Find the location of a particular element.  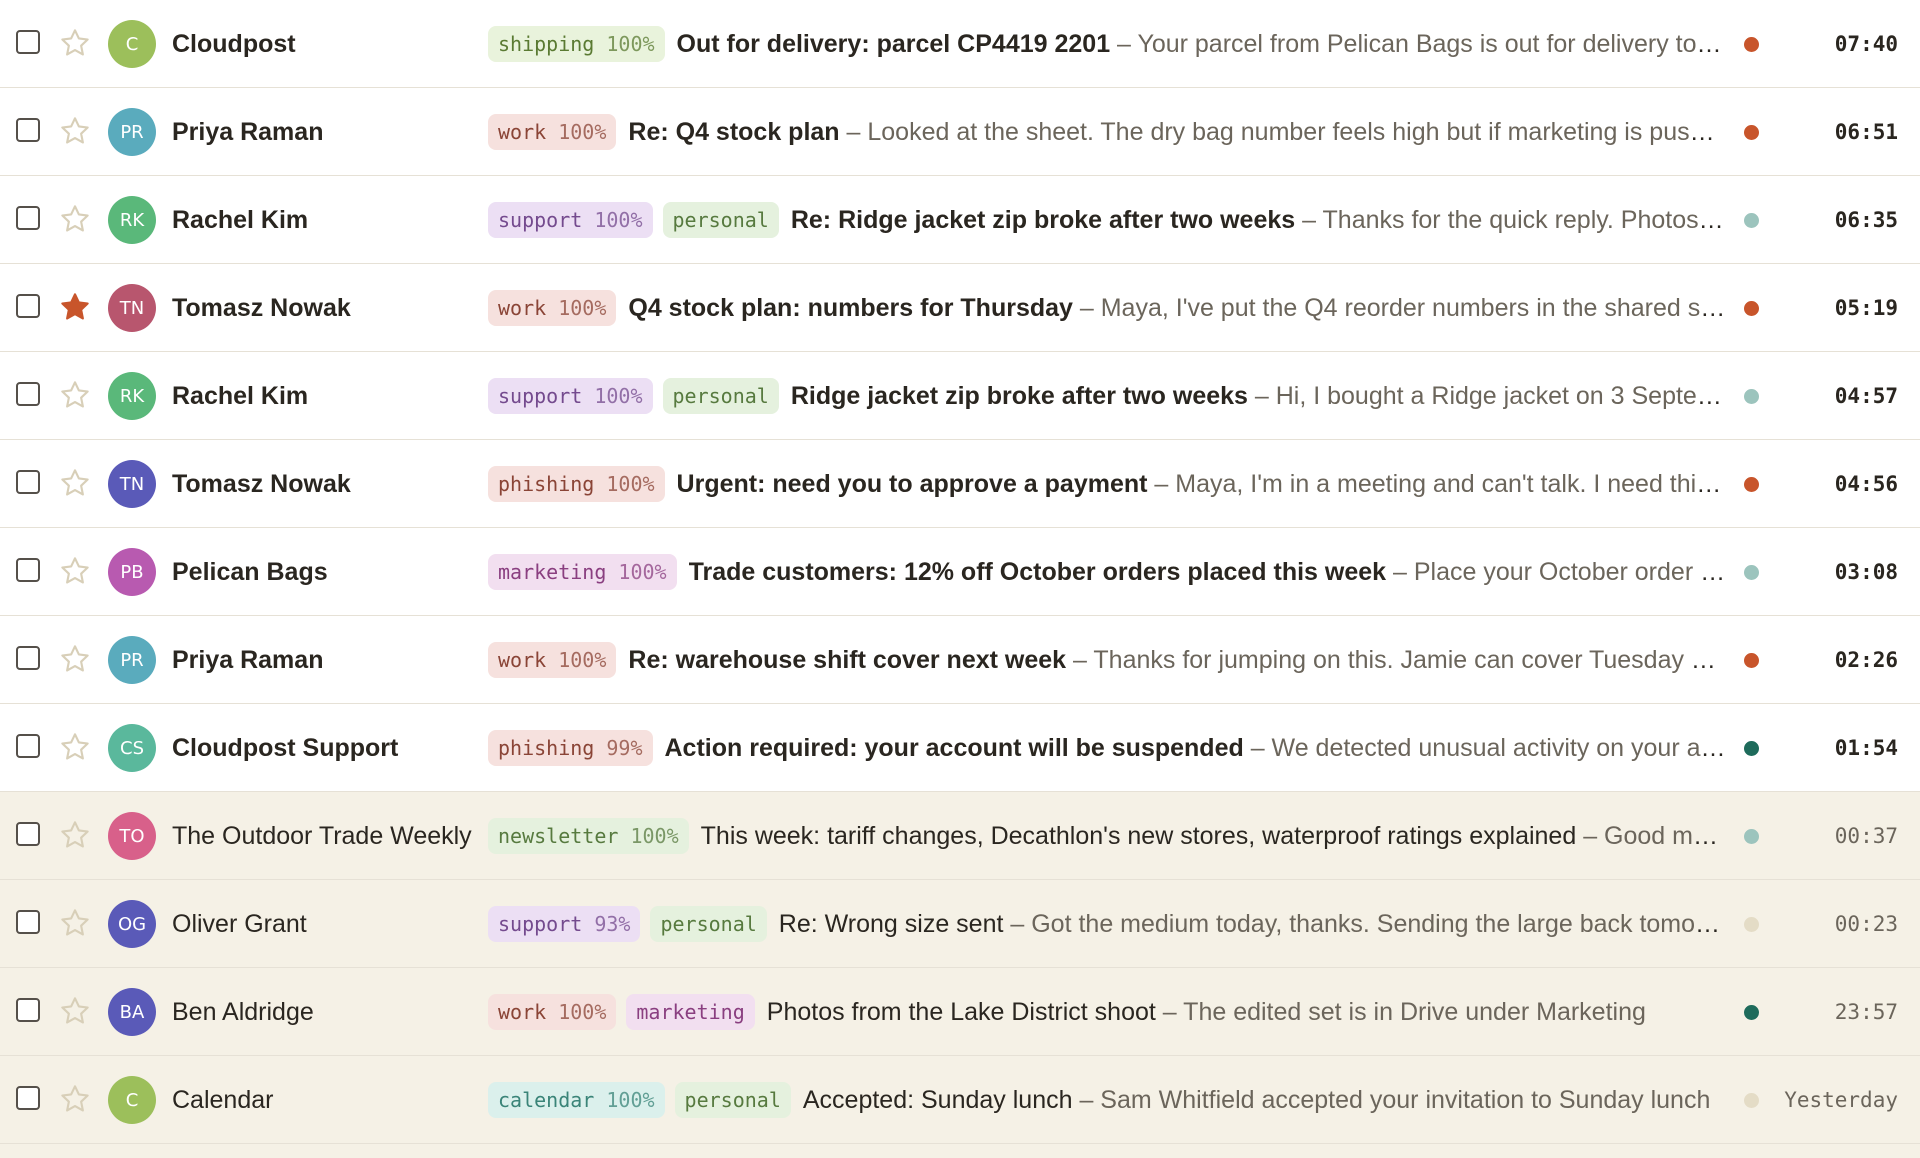

email-snippet: – Place your October order by Friday is located at coordinates (1560, 571).